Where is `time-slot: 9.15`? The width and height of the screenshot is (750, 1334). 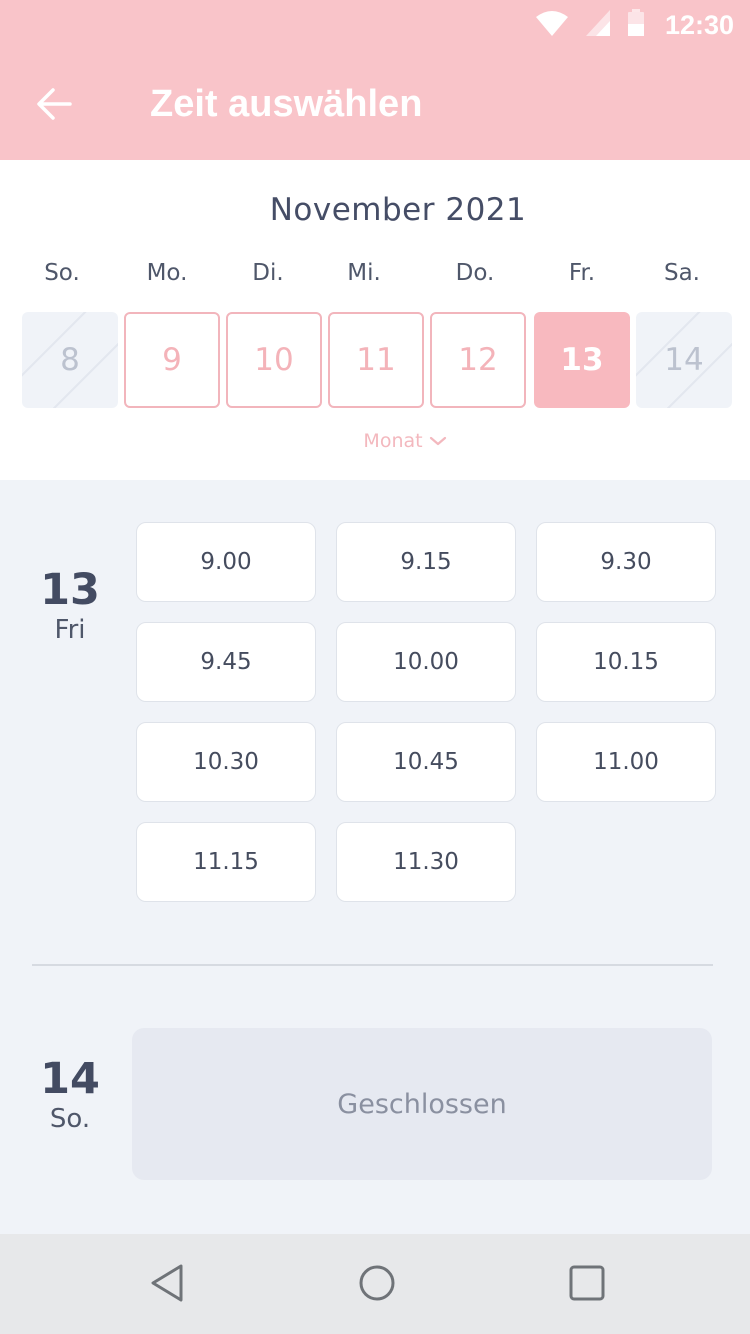
time-slot: 9.15 is located at coordinates (426, 562).